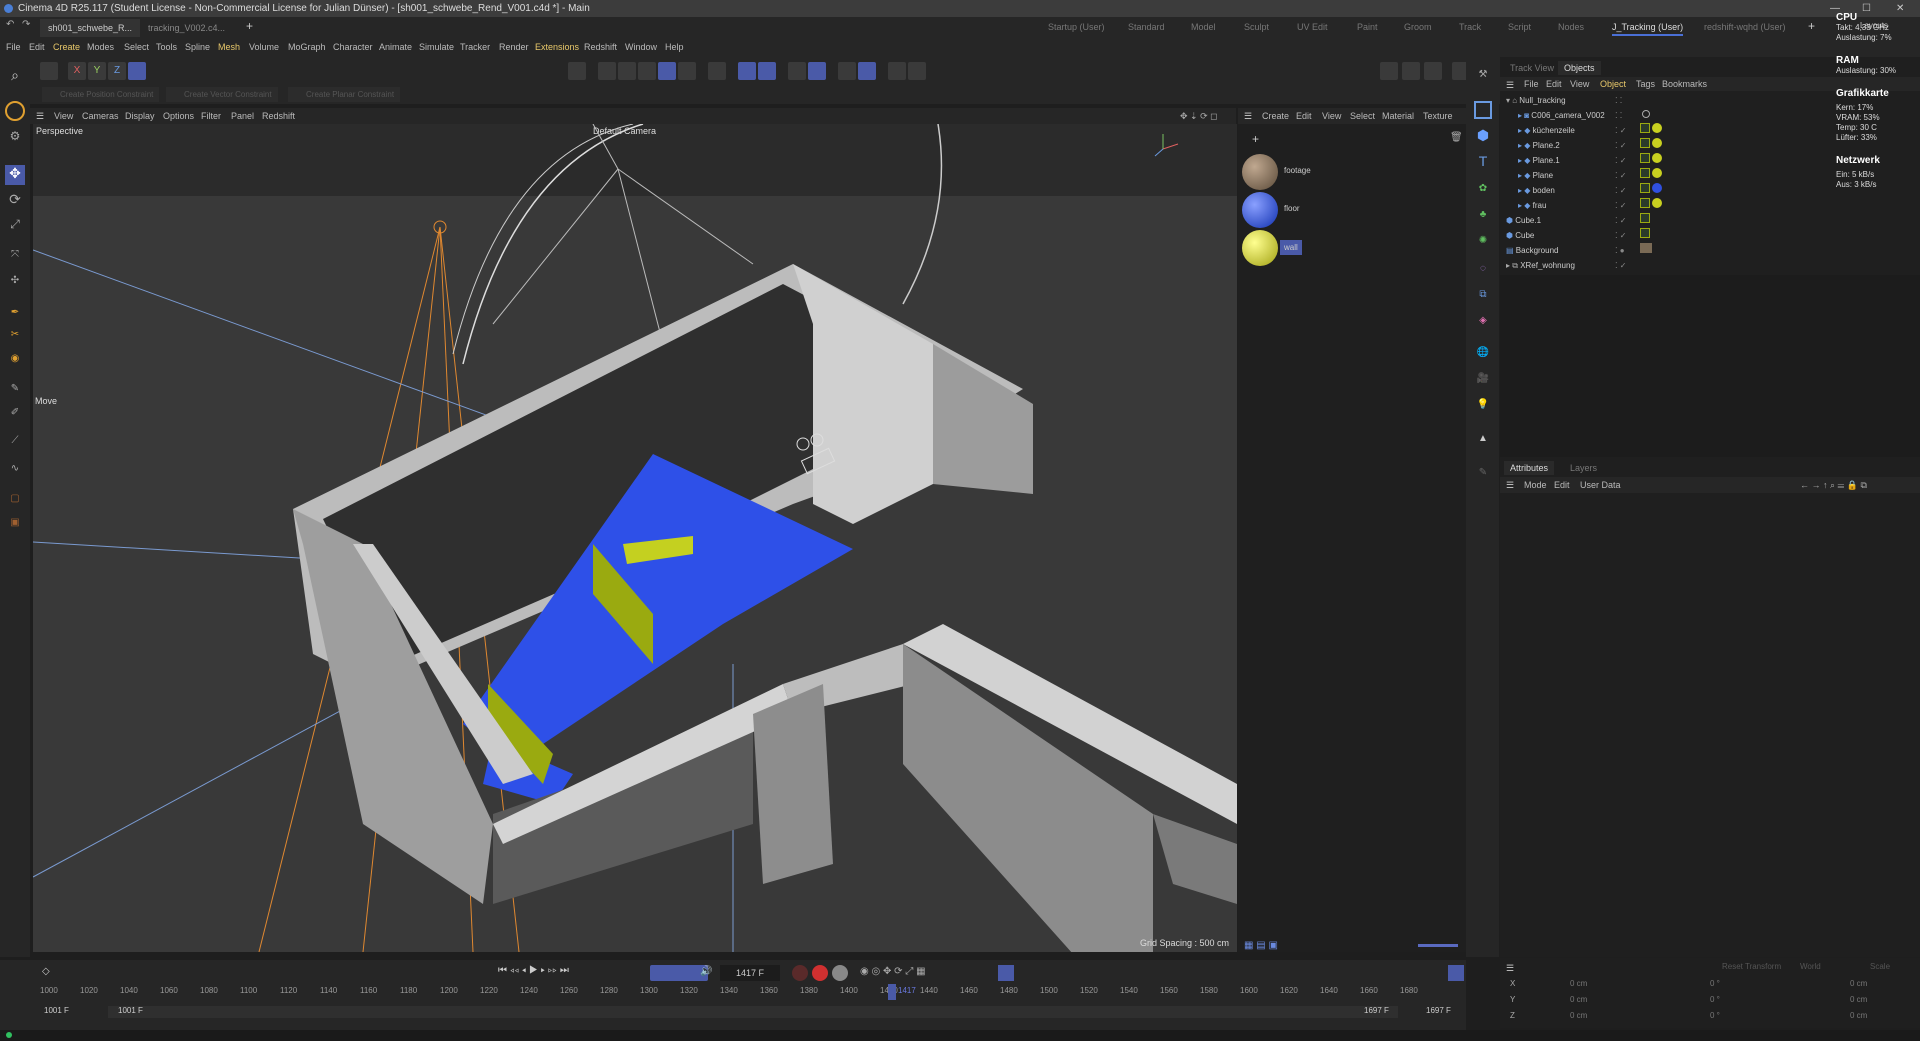 This screenshot has width=1920, height=1041. What do you see at coordinates (747, 71) in the screenshot?
I see `snap-icon` at bounding box center [747, 71].